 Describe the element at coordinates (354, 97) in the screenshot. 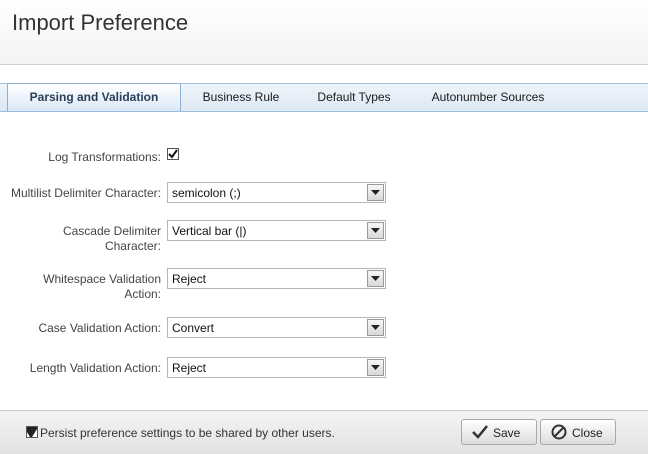

I see `tab-default-types: Default Types` at that location.